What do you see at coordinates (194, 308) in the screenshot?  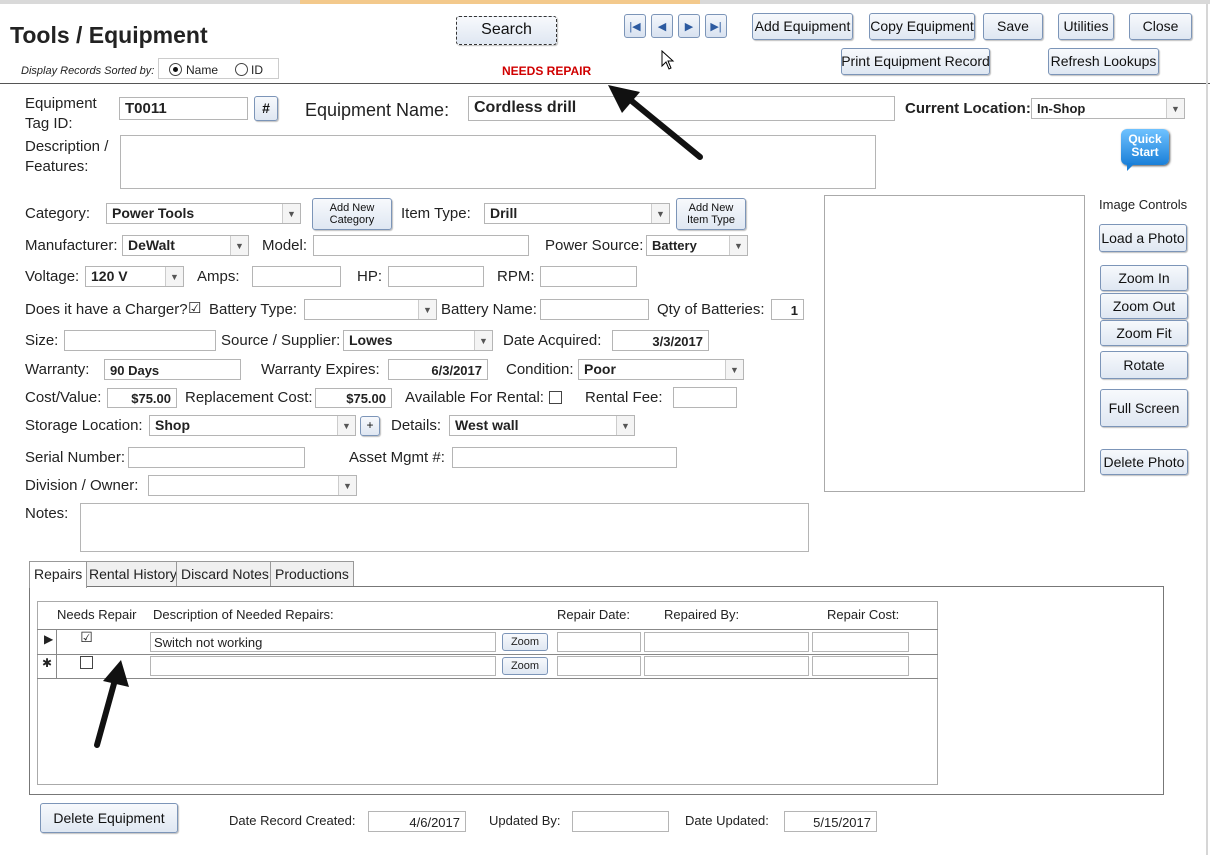 I see `charger-checkbox: ☑` at bounding box center [194, 308].